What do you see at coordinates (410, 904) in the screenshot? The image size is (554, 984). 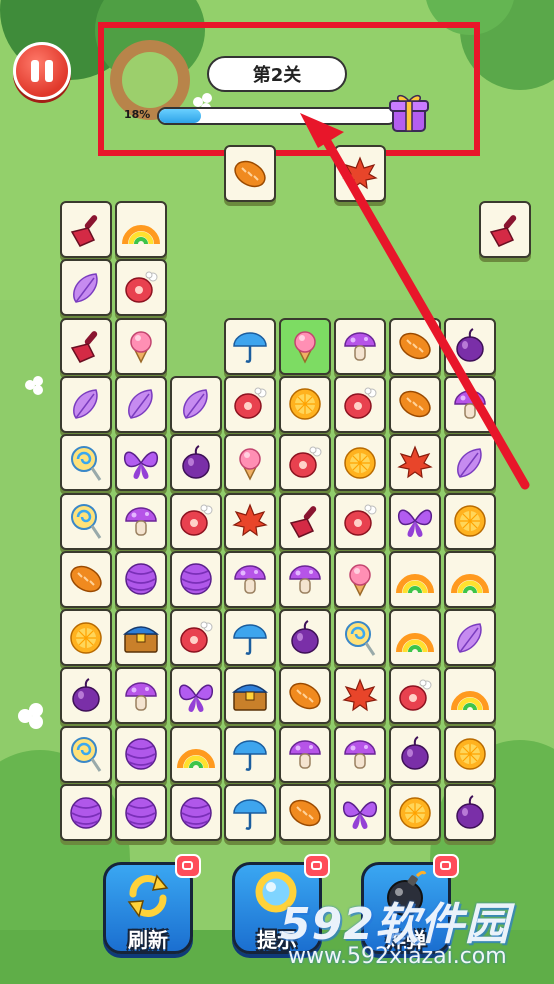 I see `bomb-button: 炸弹` at bounding box center [410, 904].